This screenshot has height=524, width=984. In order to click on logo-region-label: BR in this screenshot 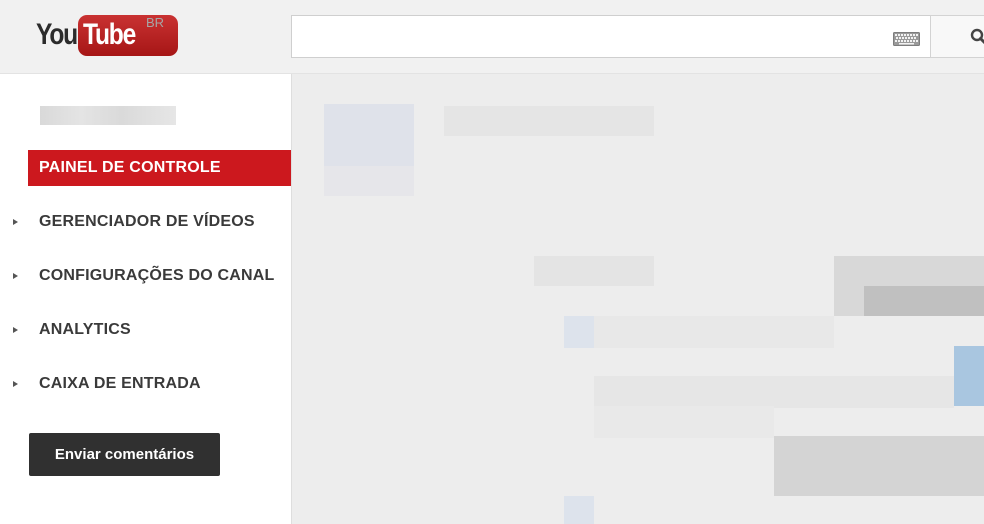, I will do `click(155, 22)`.